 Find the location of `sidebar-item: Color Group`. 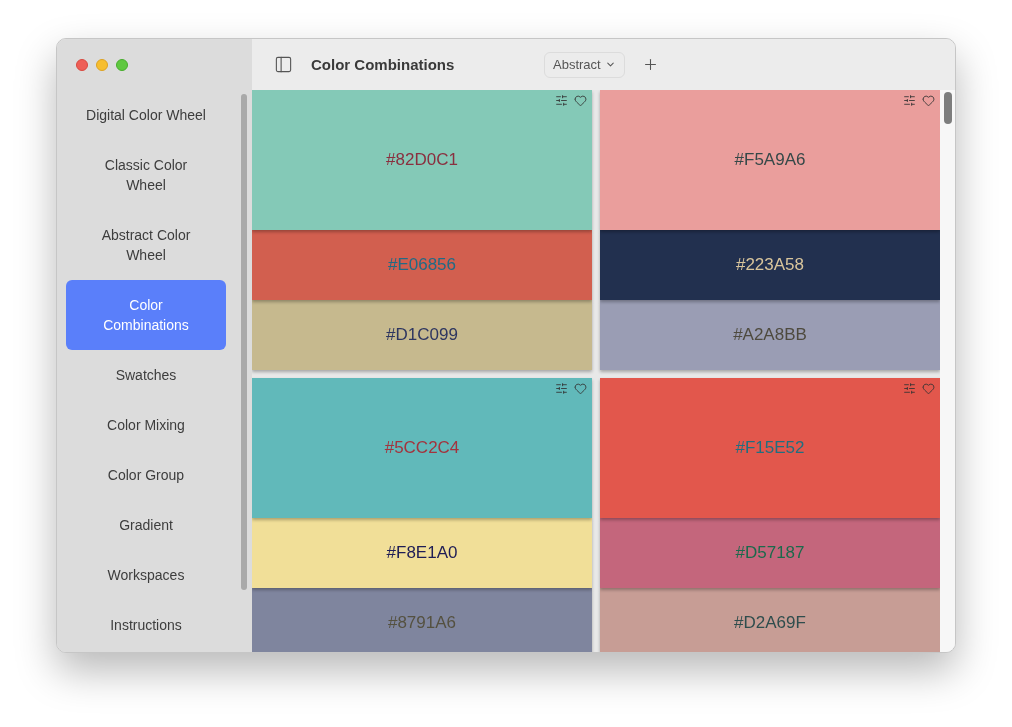

sidebar-item: Color Group is located at coordinates (146, 475).